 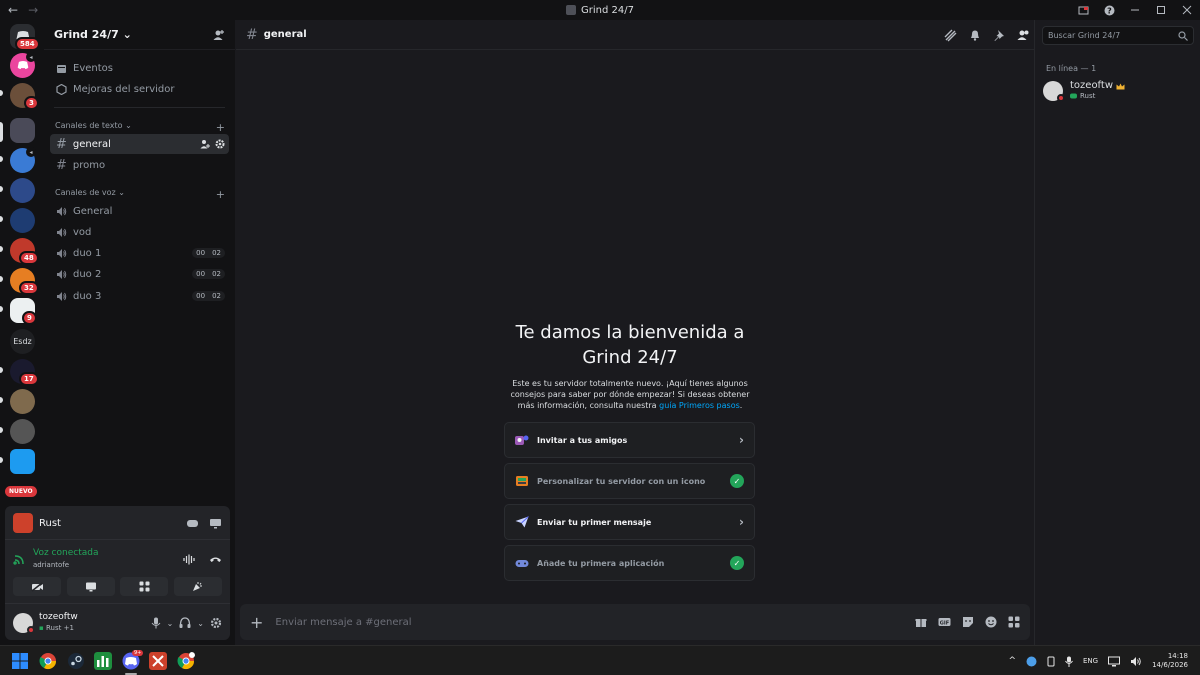 I want to click on user-count-current: 00, so click(x=201, y=296).